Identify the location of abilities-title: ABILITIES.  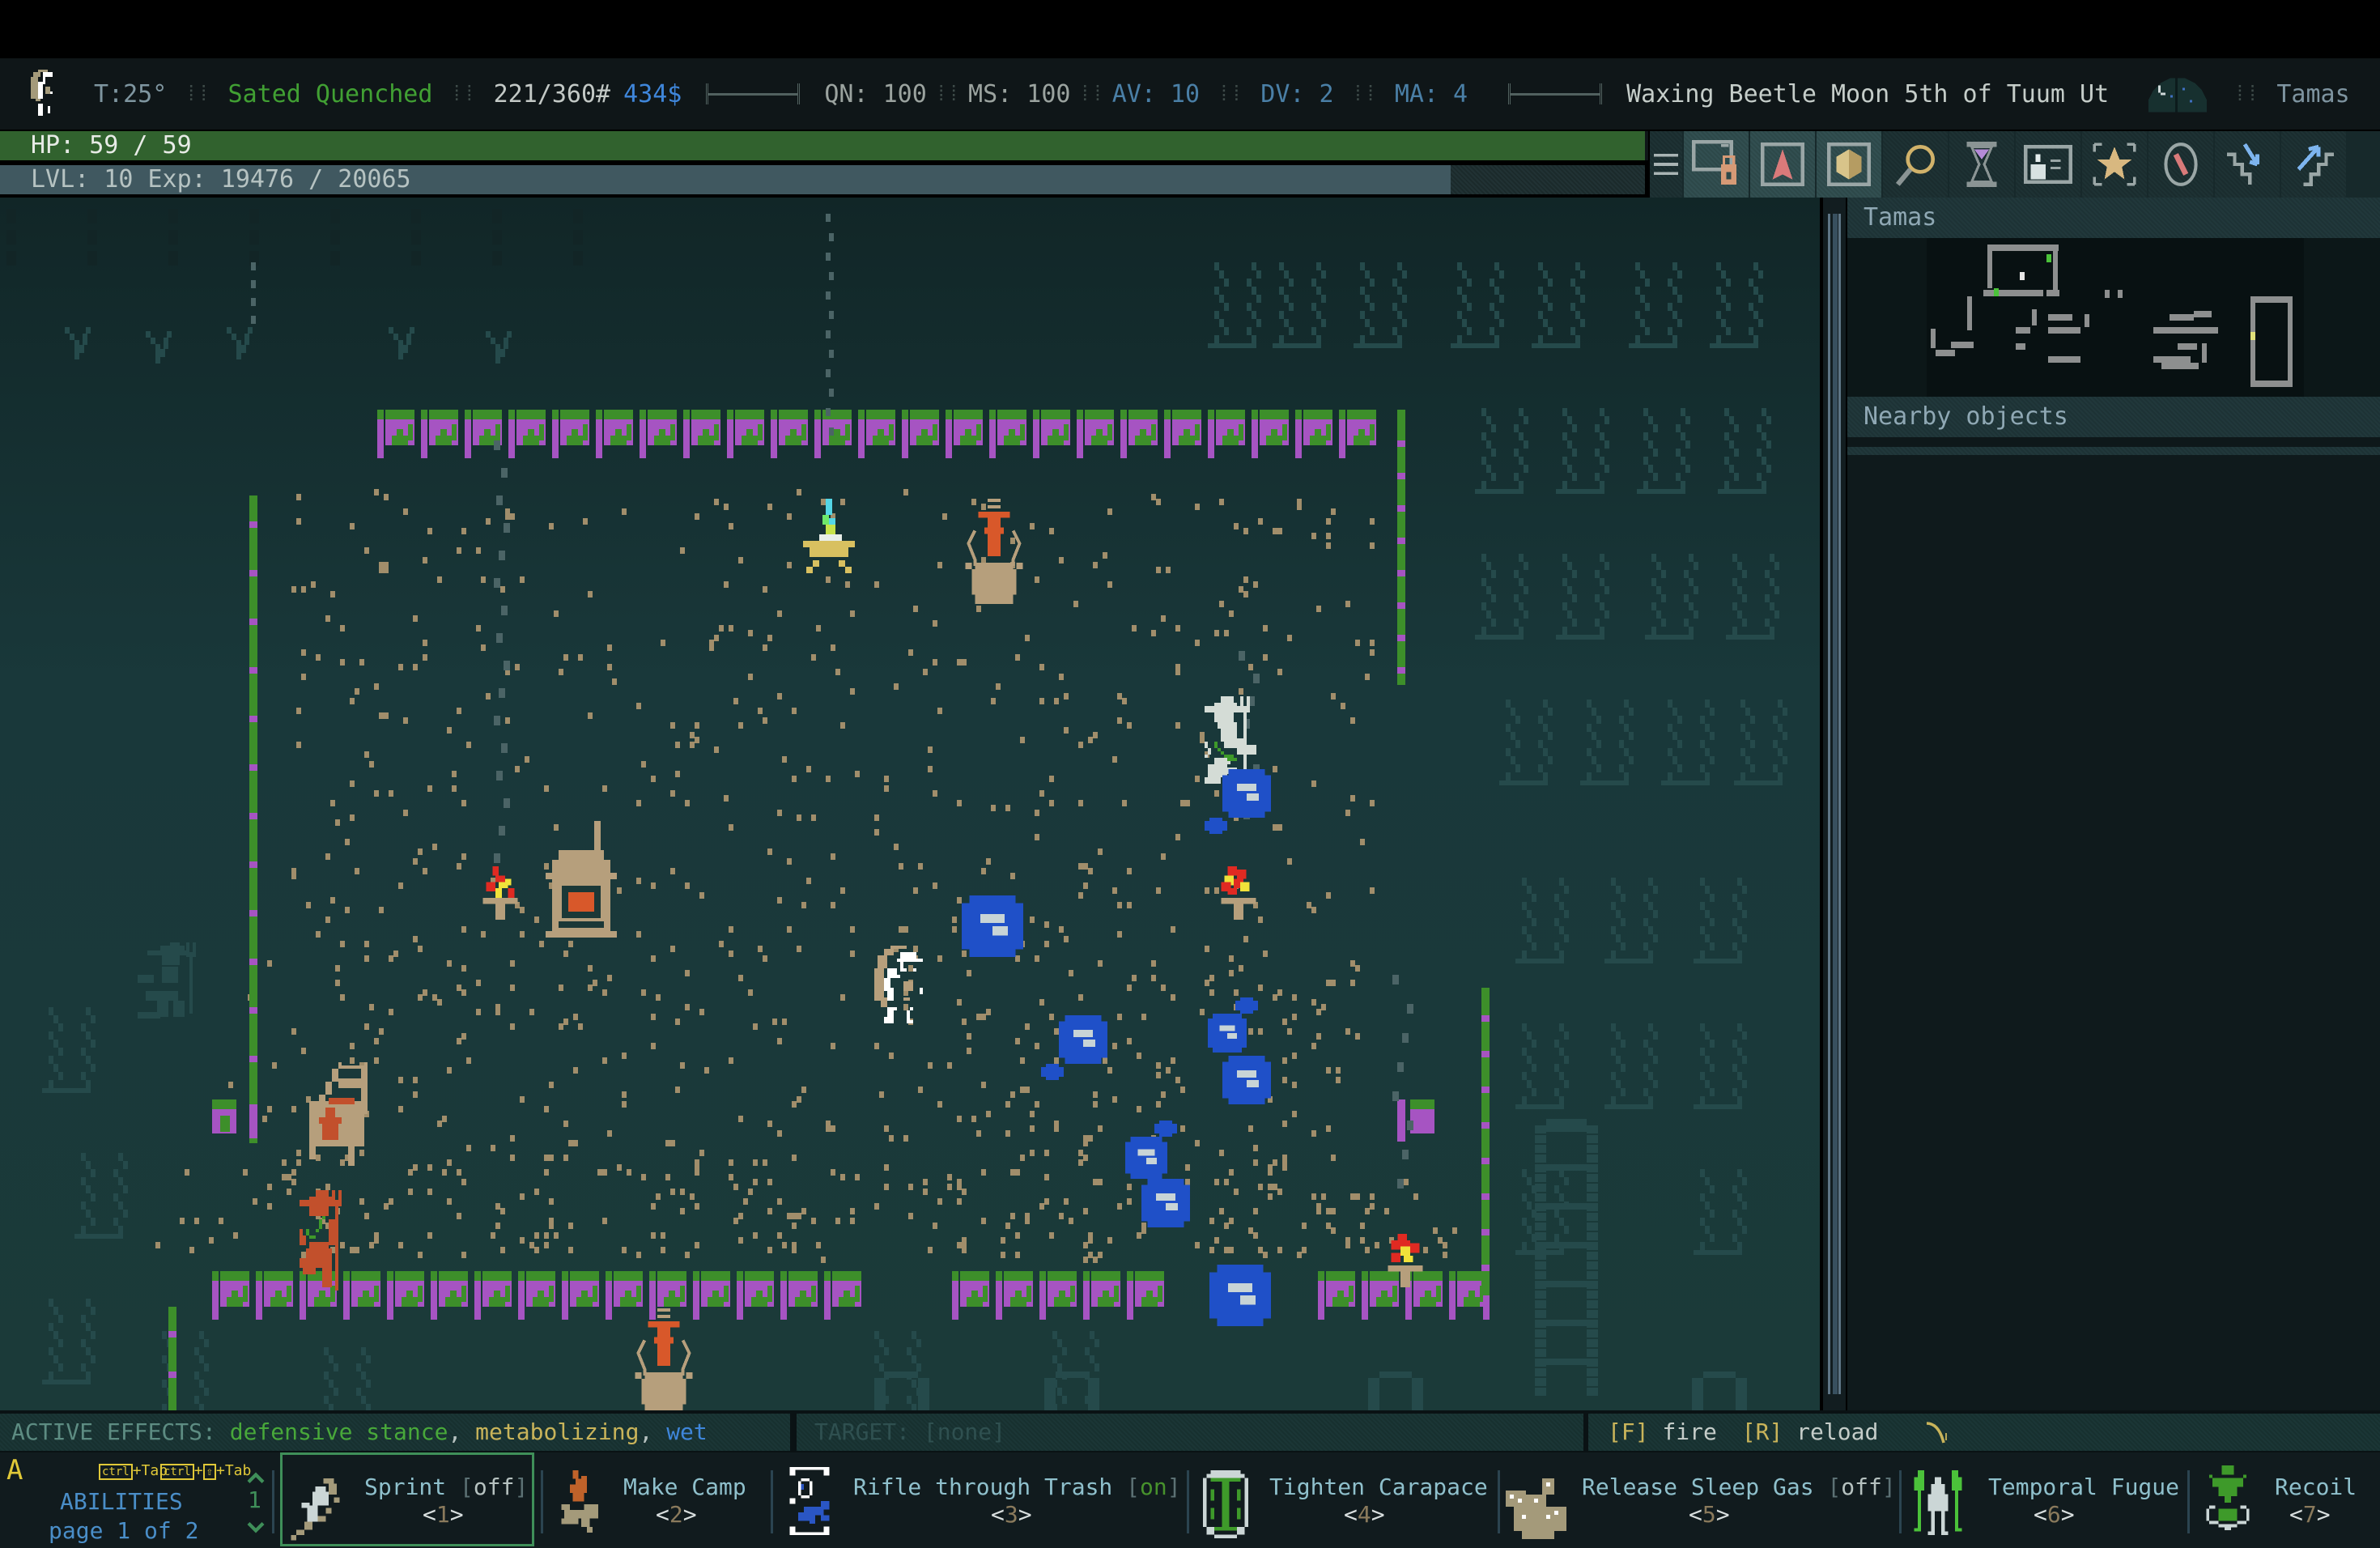
(121, 1502).